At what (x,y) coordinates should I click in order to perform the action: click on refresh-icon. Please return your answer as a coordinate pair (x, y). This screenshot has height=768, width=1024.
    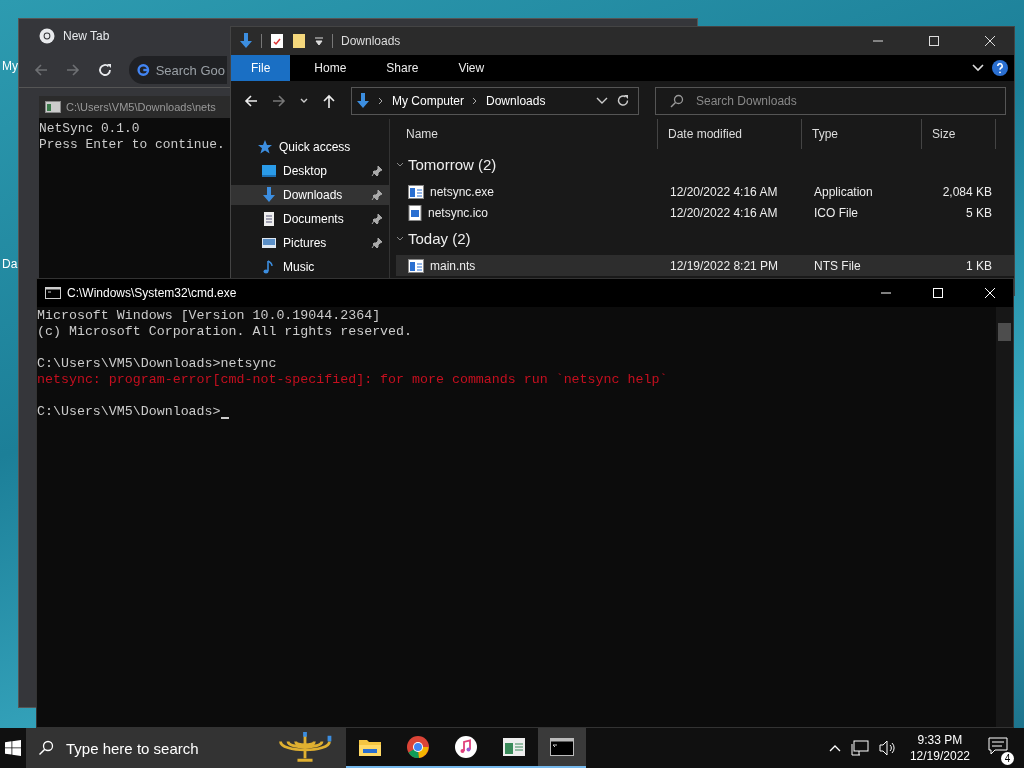
    Looking at the image, I should click on (623, 101).